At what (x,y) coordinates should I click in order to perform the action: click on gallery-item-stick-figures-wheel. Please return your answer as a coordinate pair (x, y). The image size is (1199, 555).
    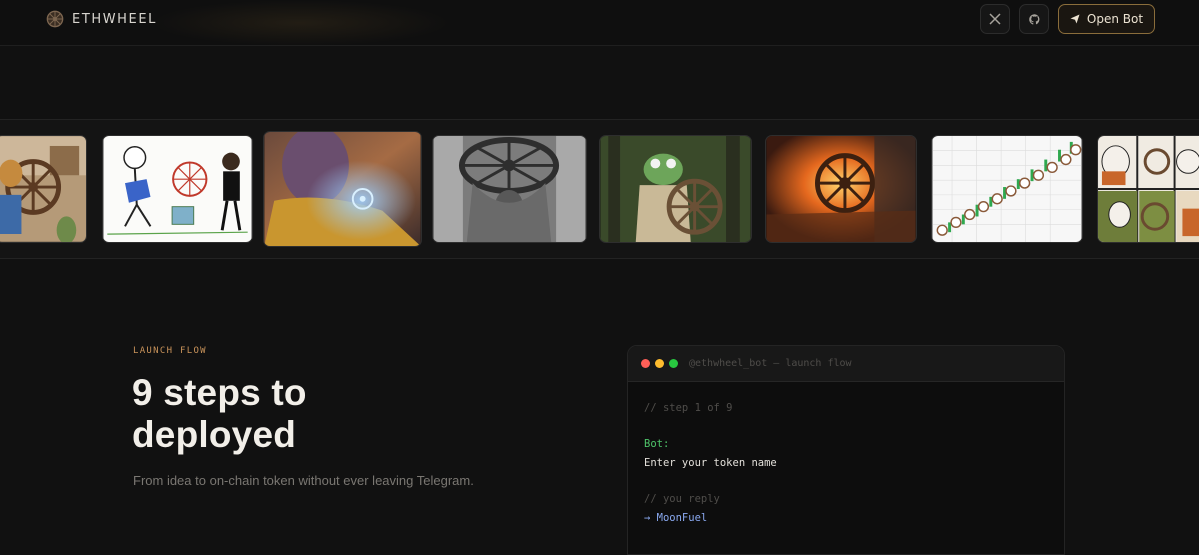
    Looking at the image, I should click on (177, 189).